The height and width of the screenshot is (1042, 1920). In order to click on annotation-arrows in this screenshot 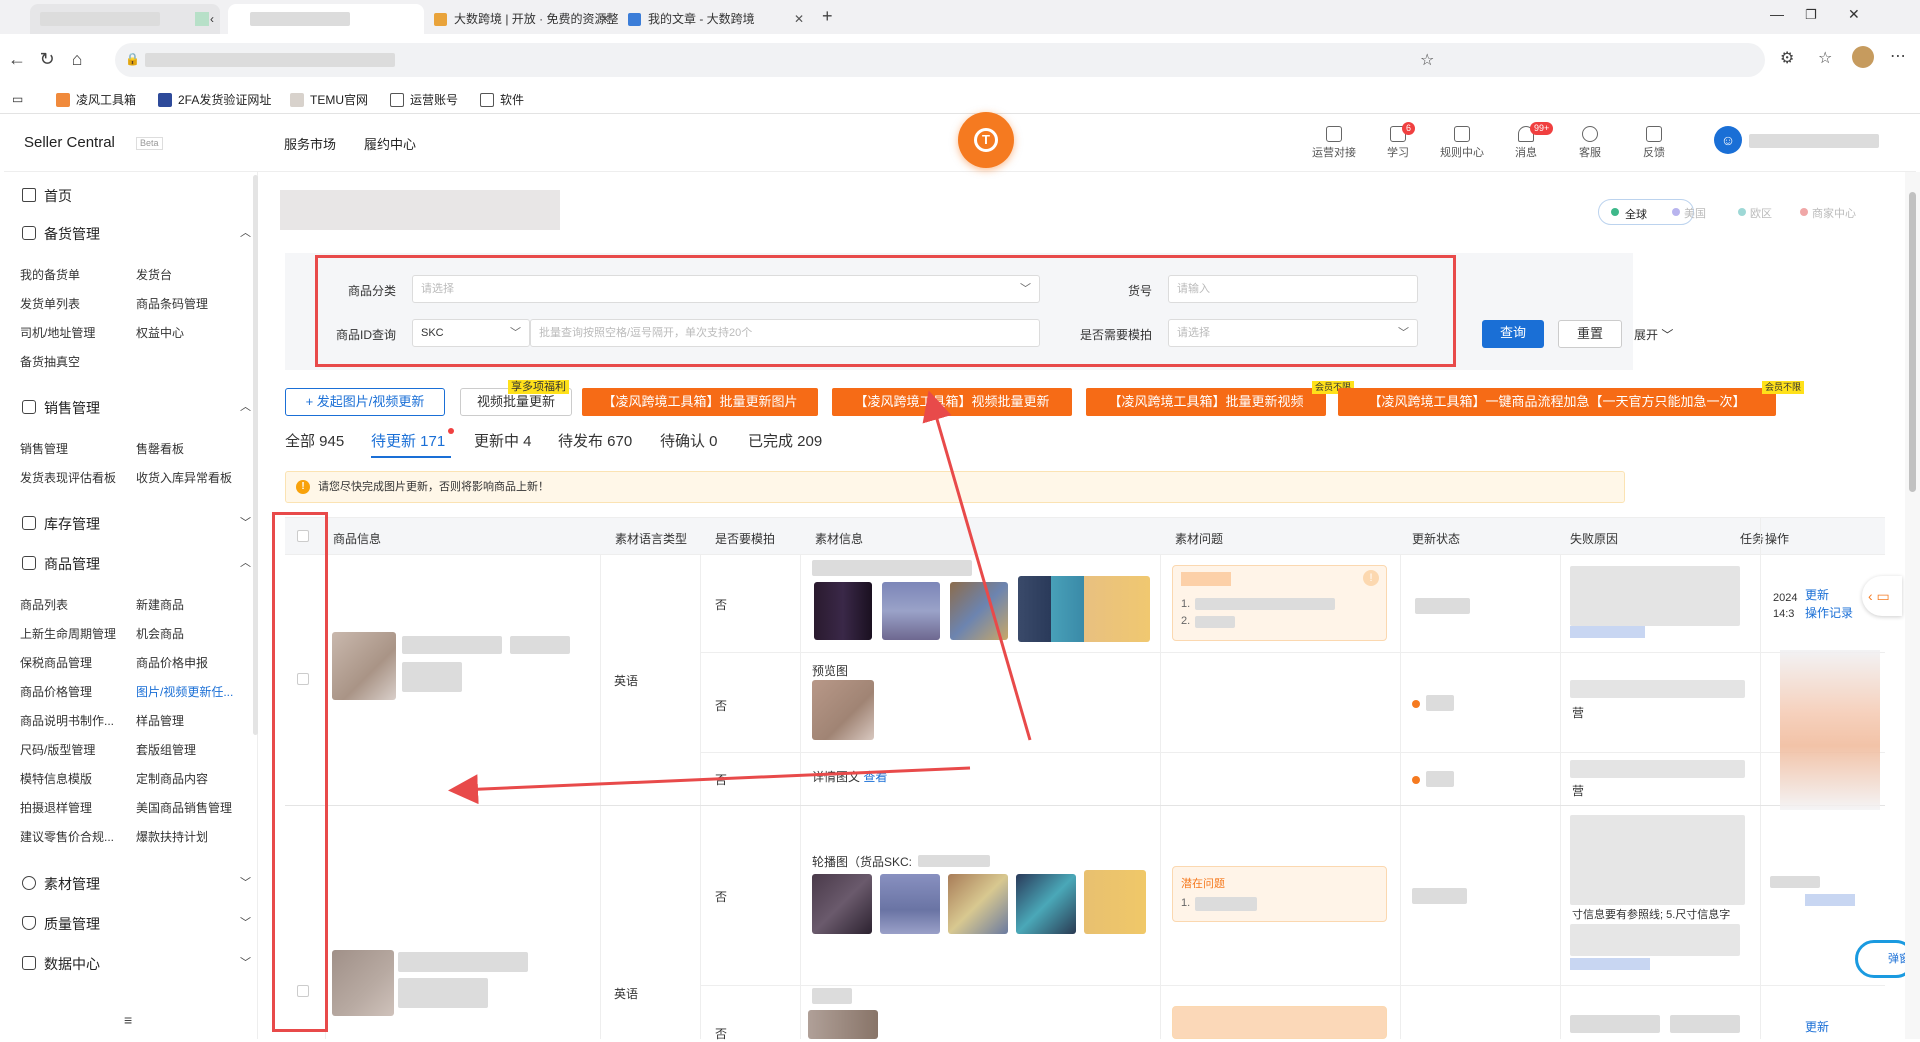, I will do `click(740, 597)`.